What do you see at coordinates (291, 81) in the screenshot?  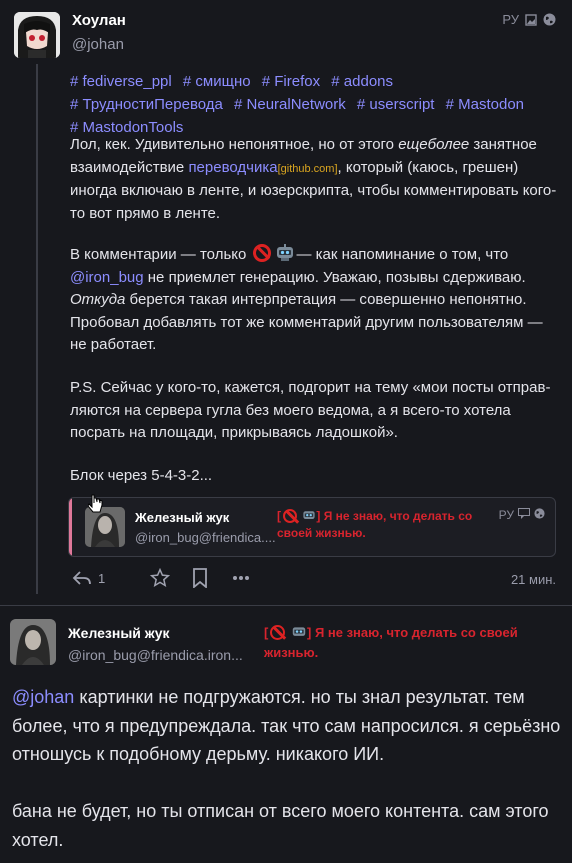 I see `hashtag: # Firefox` at bounding box center [291, 81].